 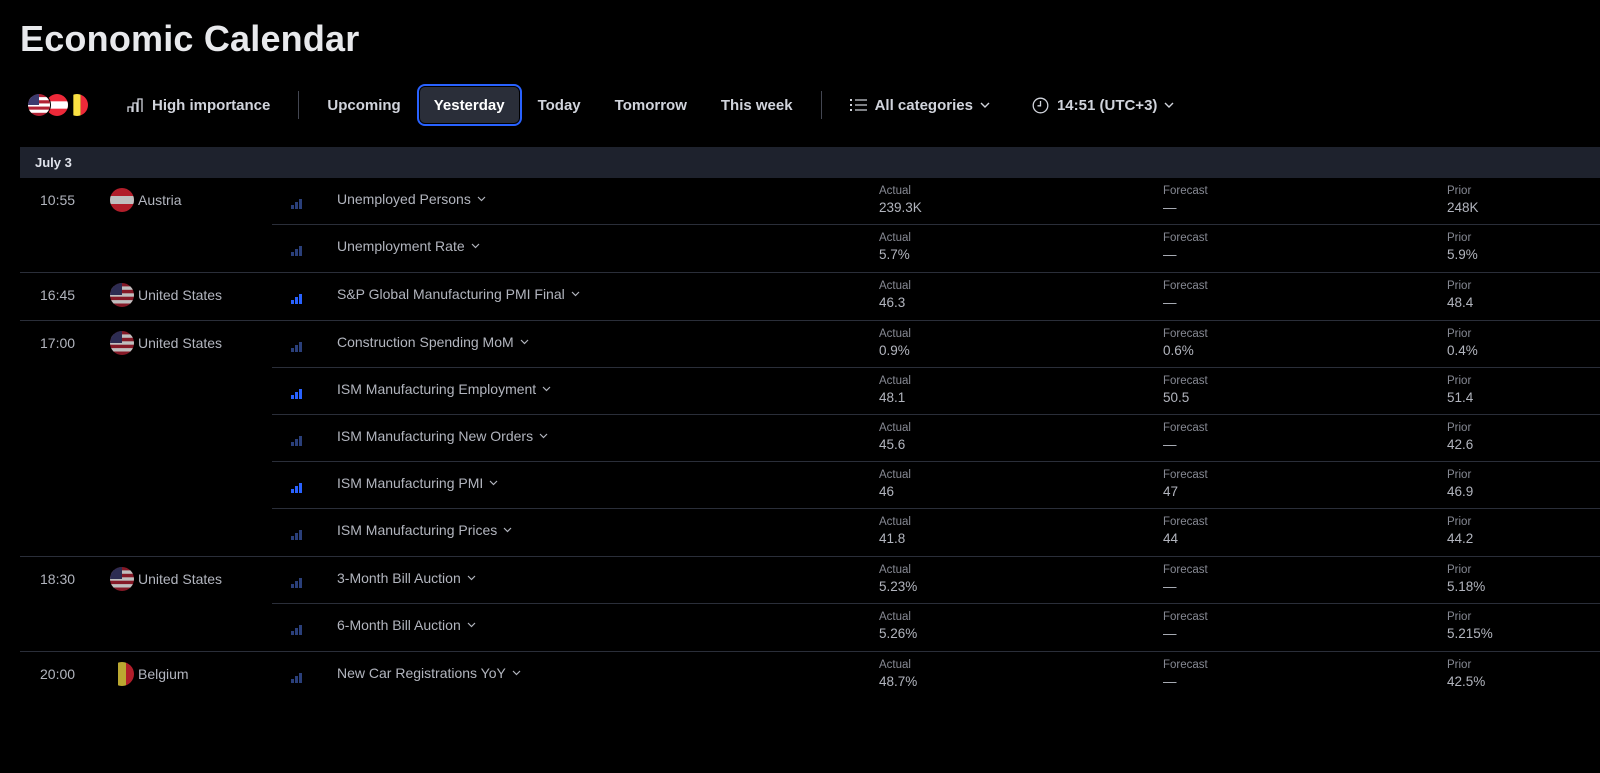 I want to click on high-importance-button: High importance, so click(x=198, y=105).